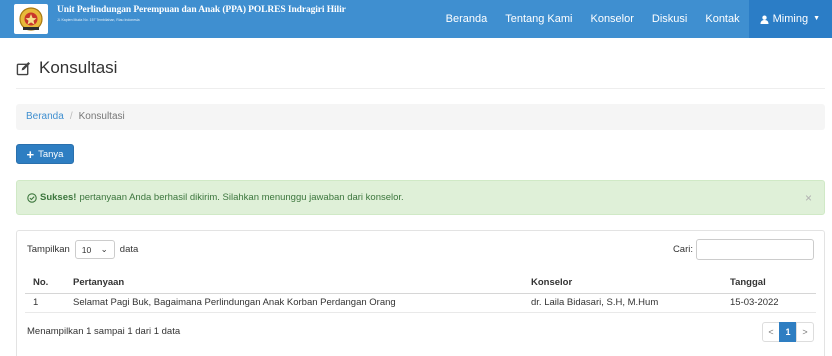 The width and height of the screenshot is (832, 356). What do you see at coordinates (538, 19) in the screenshot?
I see `nav-tentang-kami: Tentang Kami` at bounding box center [538, 19].